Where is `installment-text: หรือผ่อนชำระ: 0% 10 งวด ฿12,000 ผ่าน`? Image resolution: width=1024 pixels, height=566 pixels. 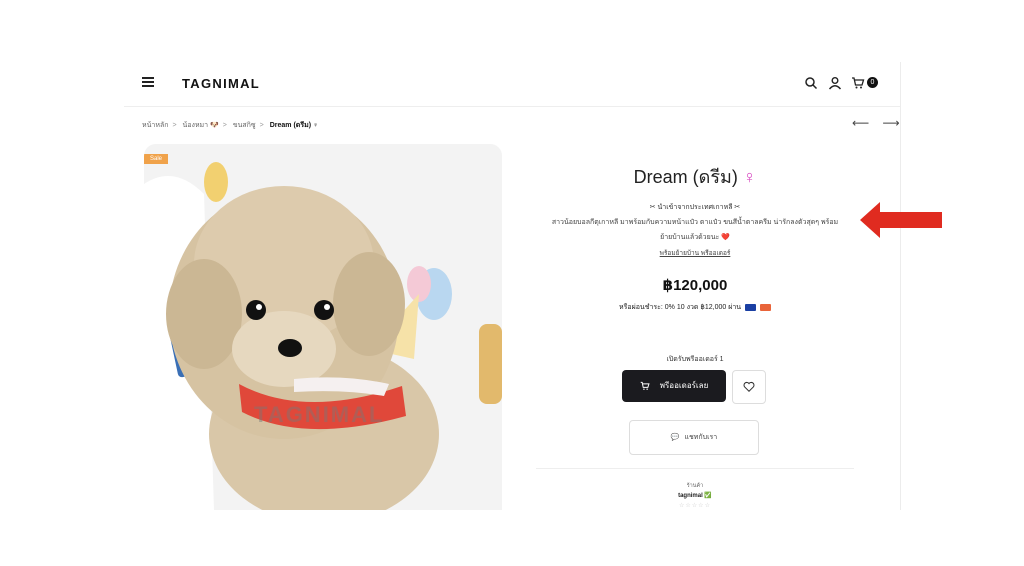
installment-text: หรือผ่อนชำระ: 0% 10 งวด ฿12,000 ผ่าน is located at coordinates (680, 307).